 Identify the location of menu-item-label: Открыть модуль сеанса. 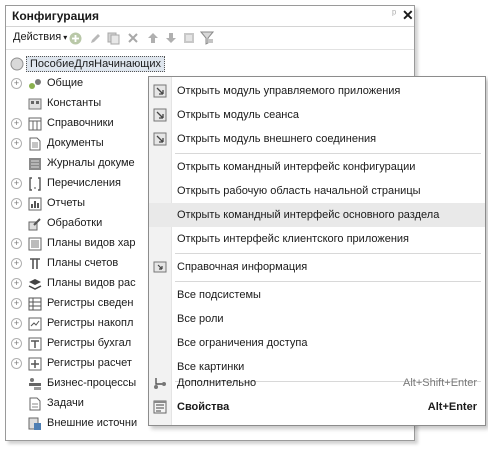
(238, 115).